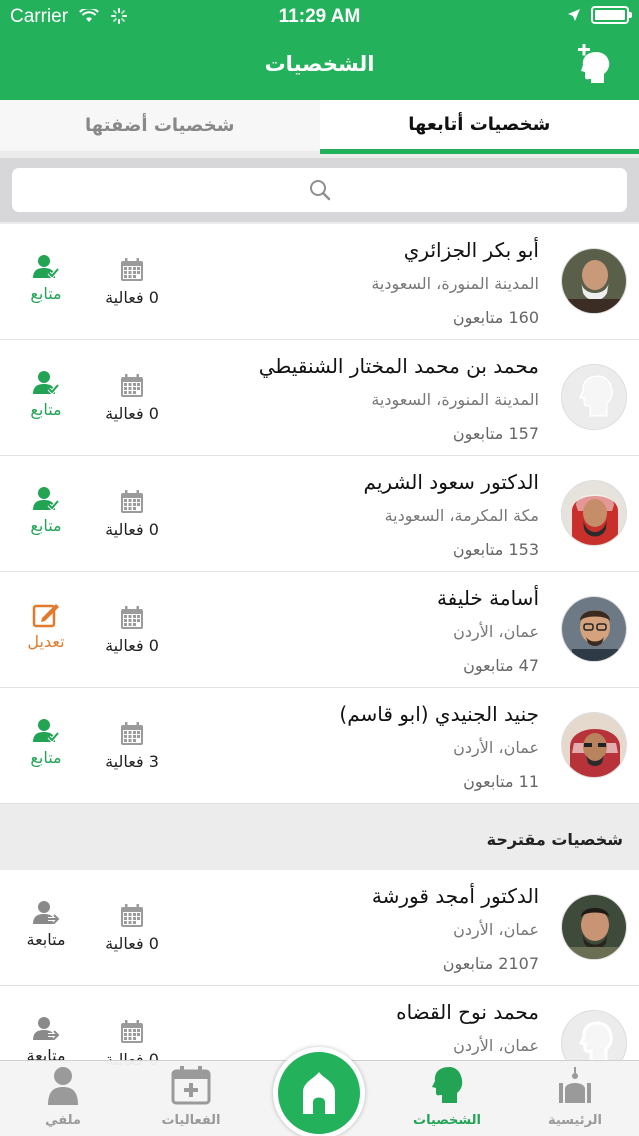 The height and width of the screenshot is (1136, 639). What do you see at coordinates (455, 896) in the screenshot?
I see `personality-name: الدكتور أمجد قورشة` at bounding box center [455, 896].